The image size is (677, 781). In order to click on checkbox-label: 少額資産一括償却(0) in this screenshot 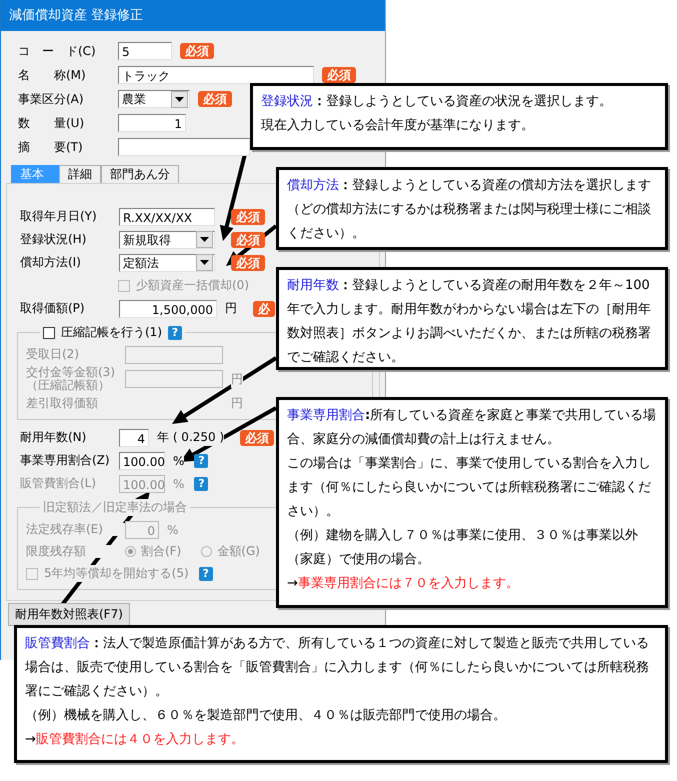, I will do `click(192, 285)`.